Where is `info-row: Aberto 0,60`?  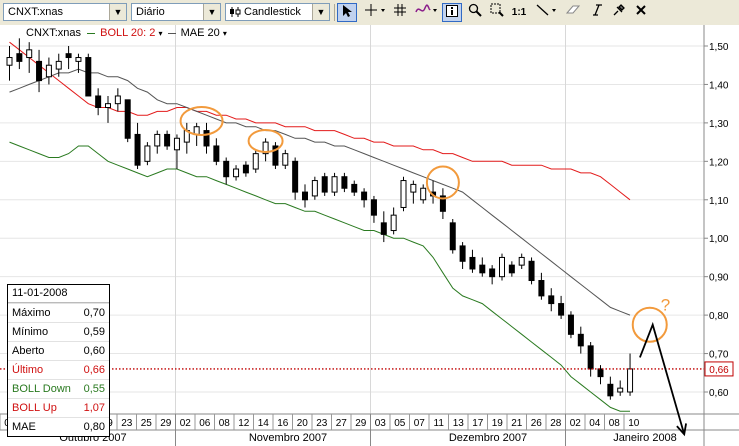
info-row: Aberto 0,60 is located at coordinates (58, 350).